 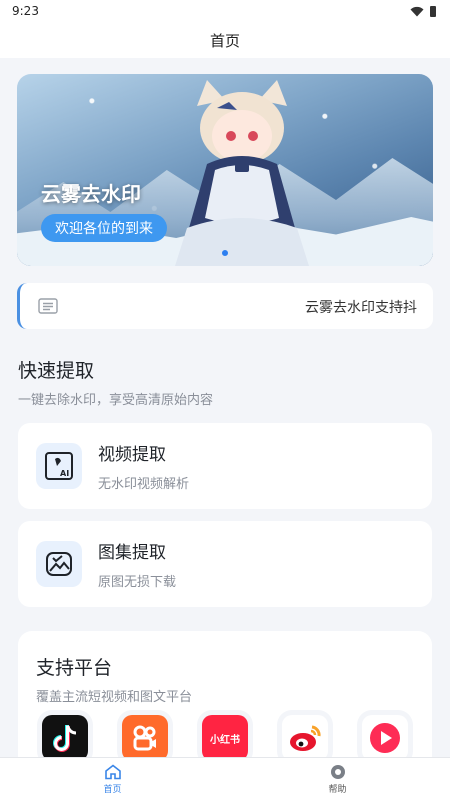 What do you see at coordinates (361, 308) in the screenshot?
I see `notice-marquee-text: 云雾去水印支持抖` at bounding box center [361, 308].